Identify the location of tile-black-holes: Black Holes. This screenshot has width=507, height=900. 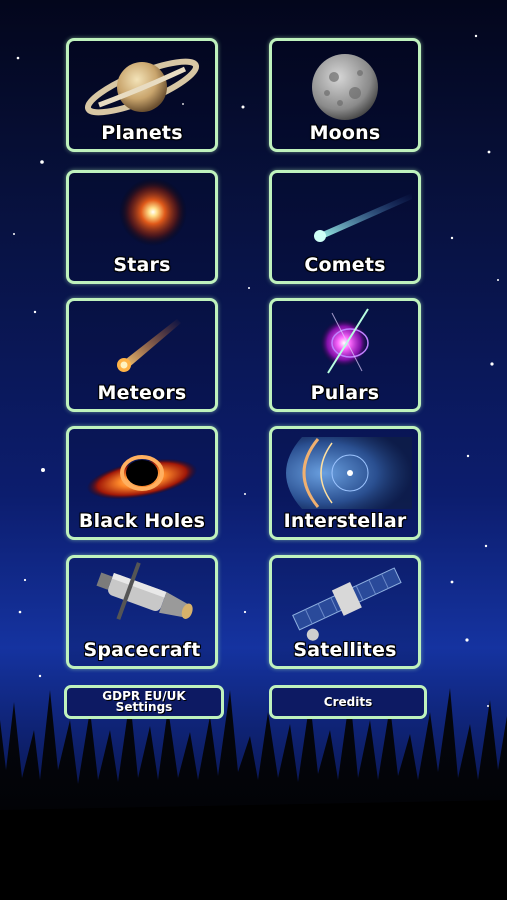
(142, 483).